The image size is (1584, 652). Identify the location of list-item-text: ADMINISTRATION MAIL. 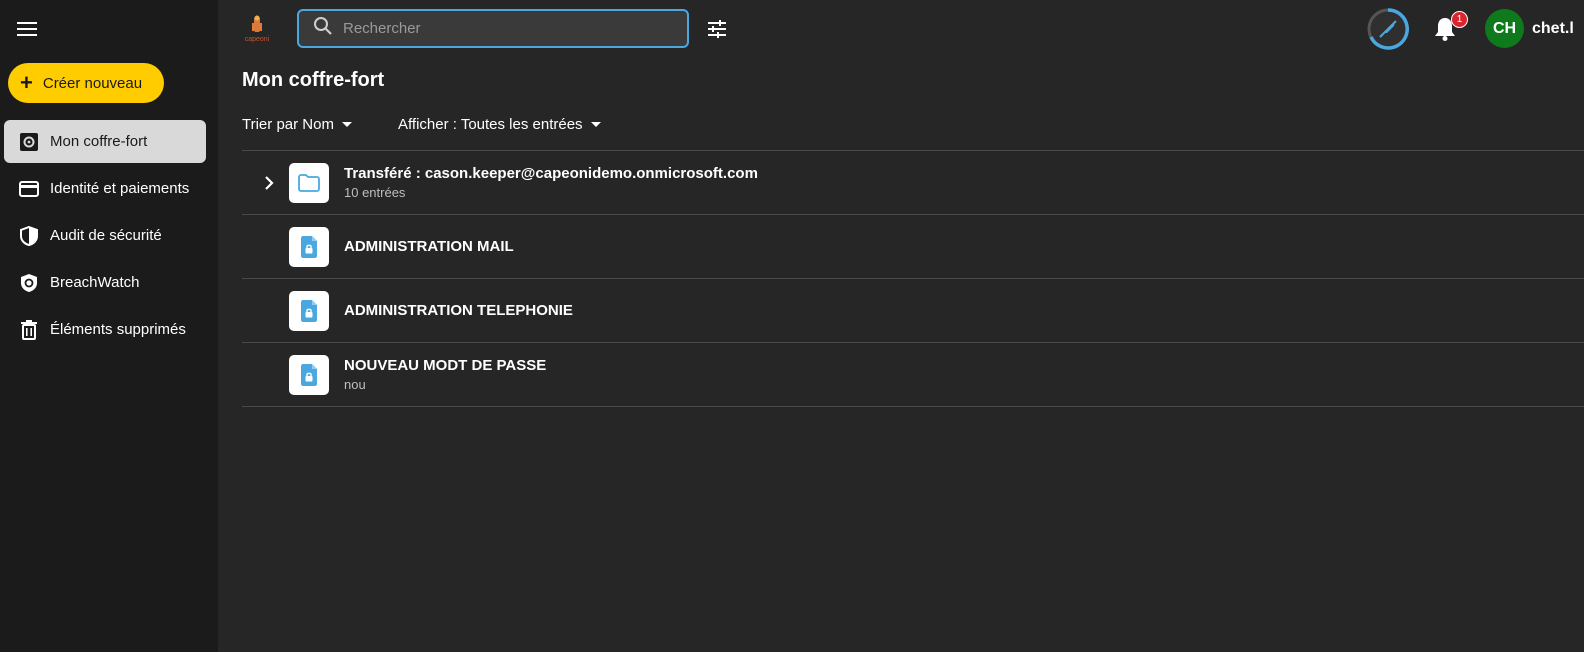
(429, 246).